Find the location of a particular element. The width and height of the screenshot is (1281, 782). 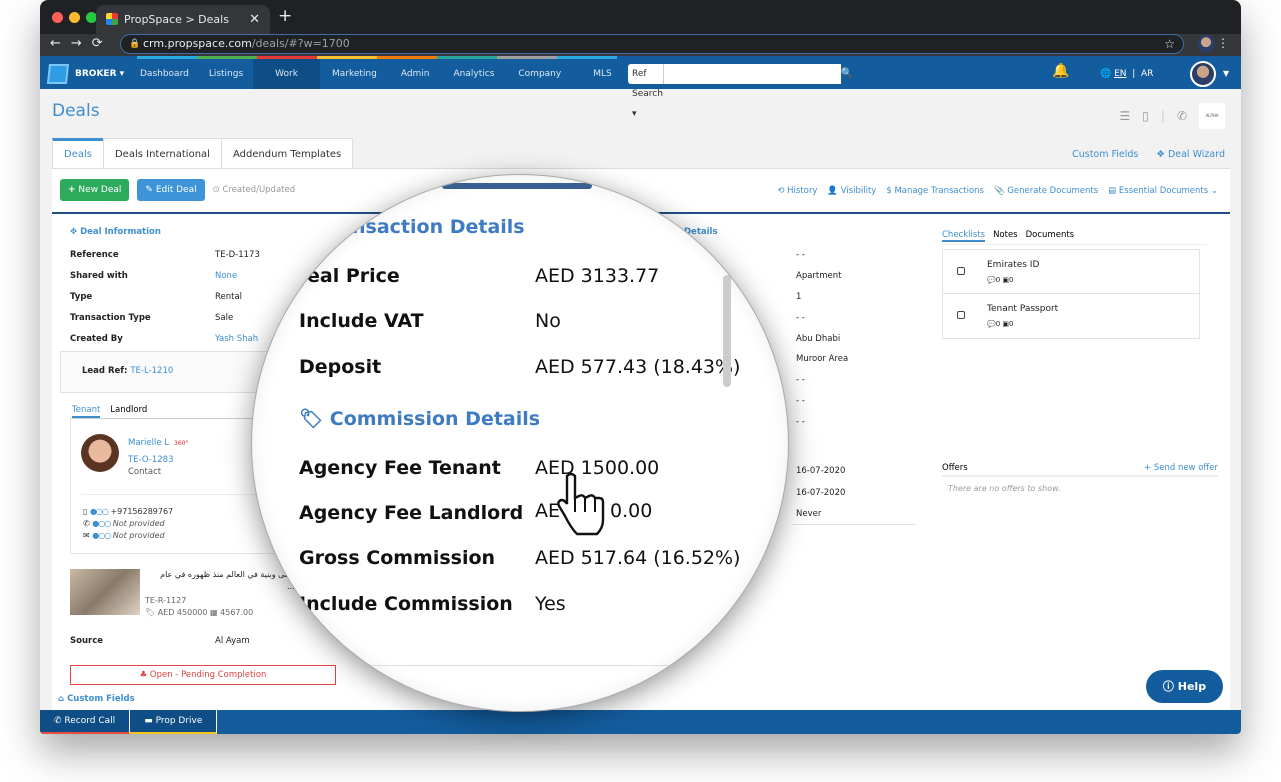

bookmark-star-icon: ☆ is located at coordinates (1169, 44).